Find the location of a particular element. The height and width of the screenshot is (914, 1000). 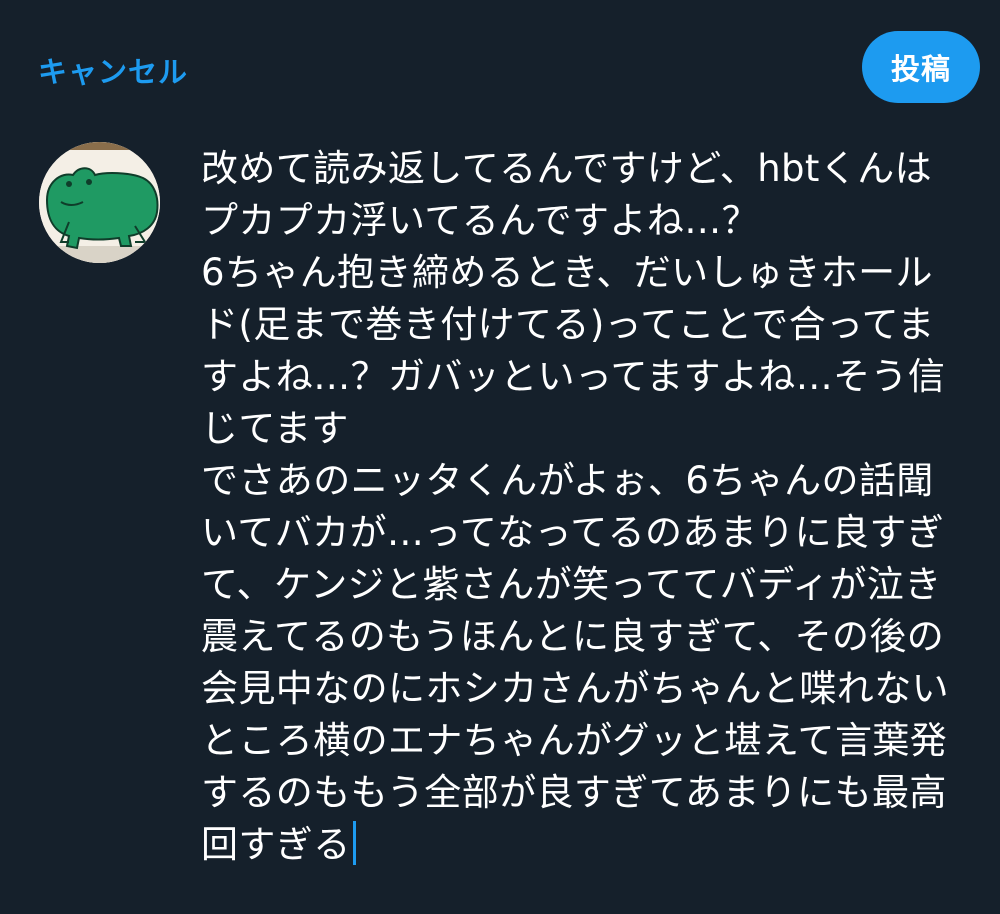

text-line: プカプカ浮いてるんですよね…？ is located at coordinates (480, 220).